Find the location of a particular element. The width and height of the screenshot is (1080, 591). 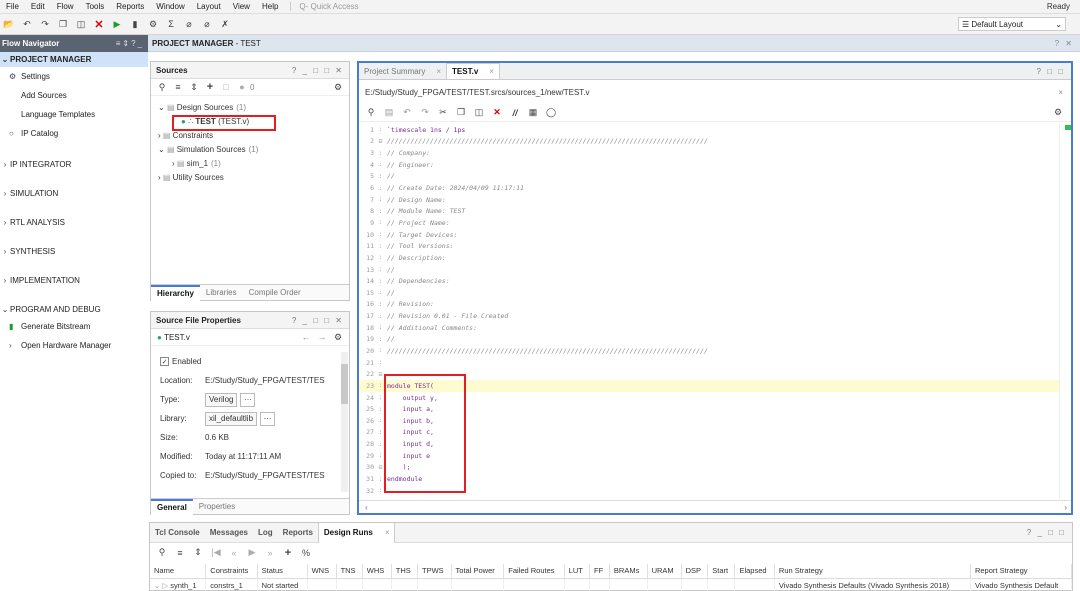

properties-scrollbar is located at coordinates (344, 422).